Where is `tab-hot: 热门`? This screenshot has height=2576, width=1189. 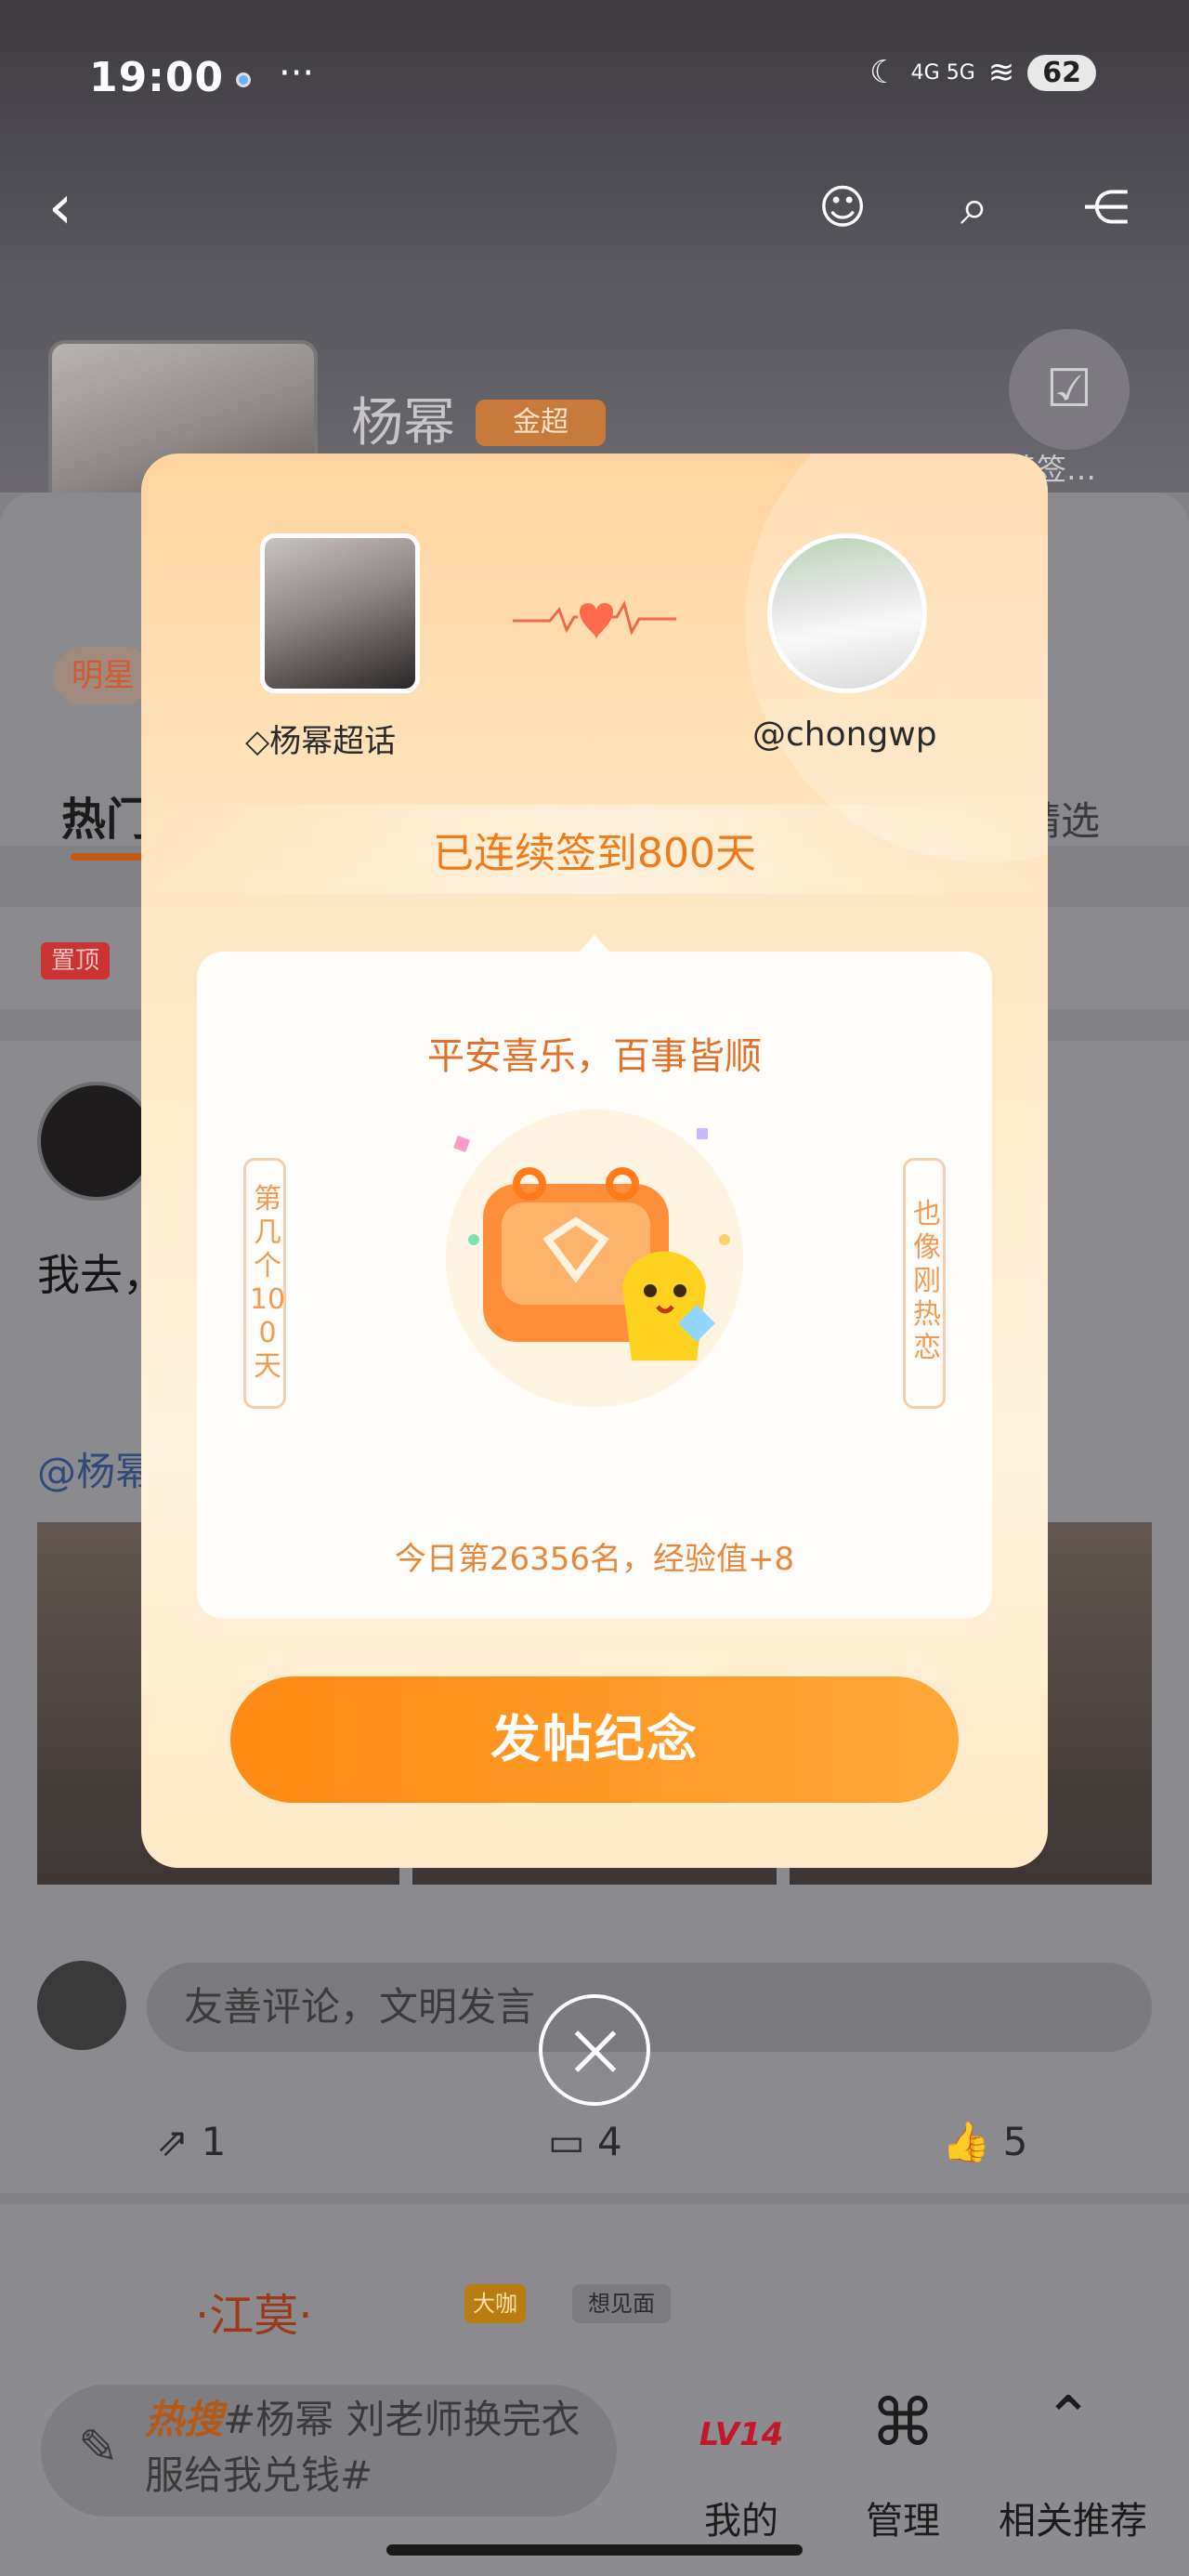
tab-hot: 热门 is located at coordinates (105, 815).